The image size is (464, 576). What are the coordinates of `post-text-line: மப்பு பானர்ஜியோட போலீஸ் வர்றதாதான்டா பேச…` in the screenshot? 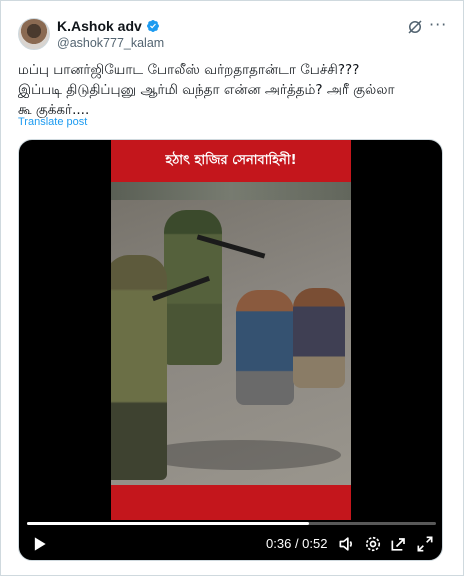 It's located at (189, 70).